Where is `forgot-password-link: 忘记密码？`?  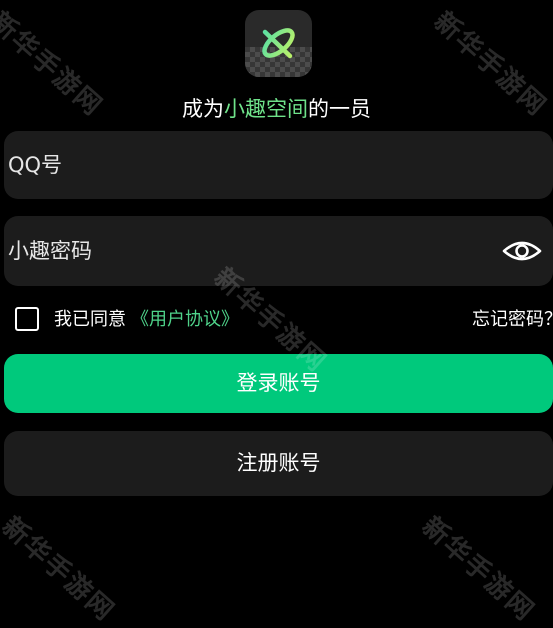 forgot-password-link: 忘记密码？ is located at coordinates (512, 320).